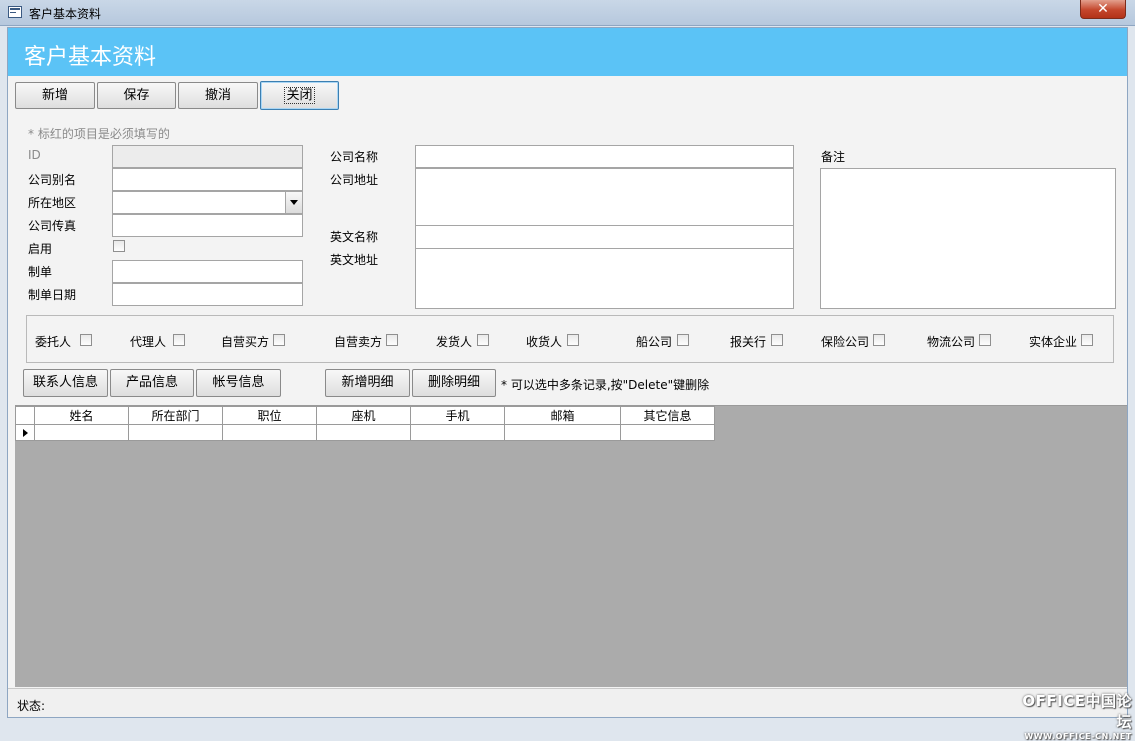 This screenshot has width=1135, height=741. Describe the element at coordinates (207, 271) in the screenshot. I see `maker-field` at that location.